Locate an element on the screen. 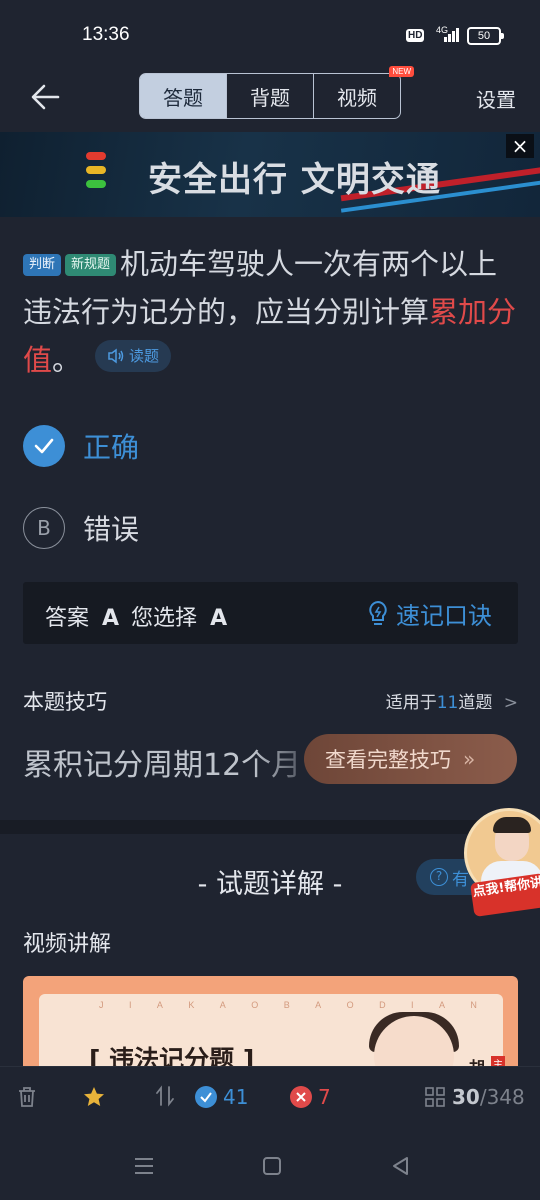 The width and height of the screenshot is (540, 1200). option-b-text: 错误 is located at coordinates (111, 529).